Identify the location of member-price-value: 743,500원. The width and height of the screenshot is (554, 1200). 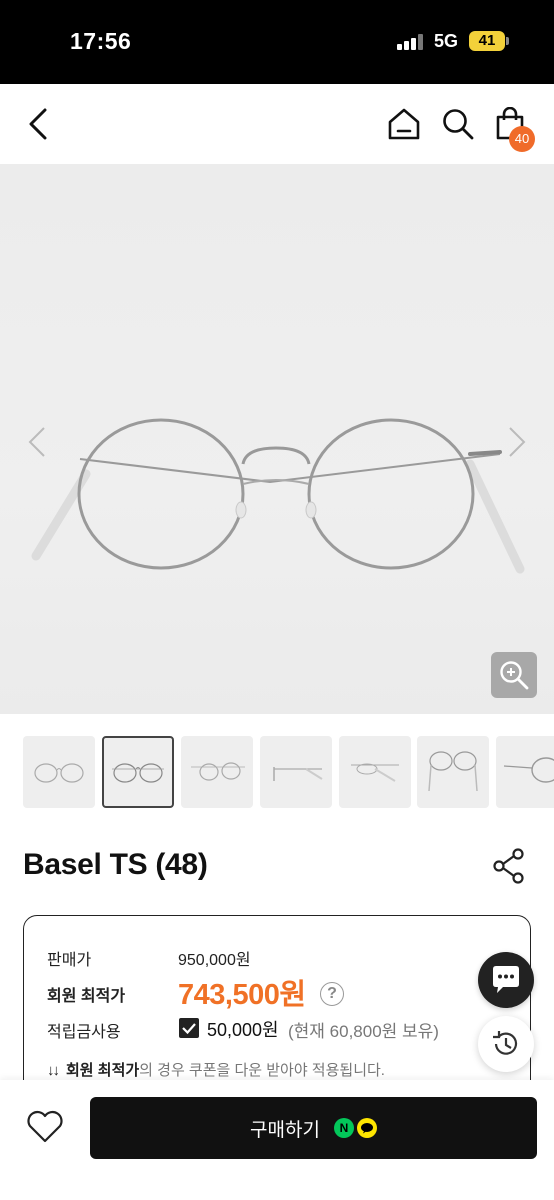
(242, 995).